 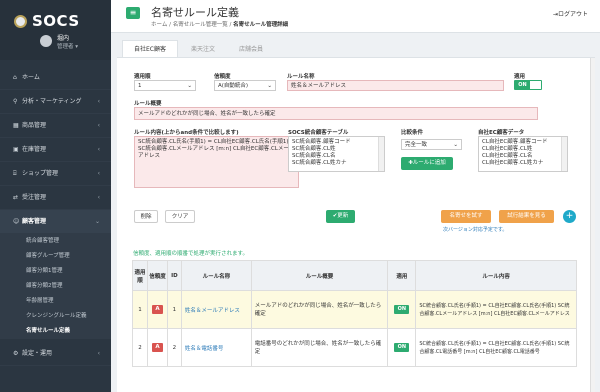 What do you see at coordinates (261, 25) in the screenshot?
I see `breadcrumb-current: 名寄せルール管理詳細` at bounding box center [261, 25].